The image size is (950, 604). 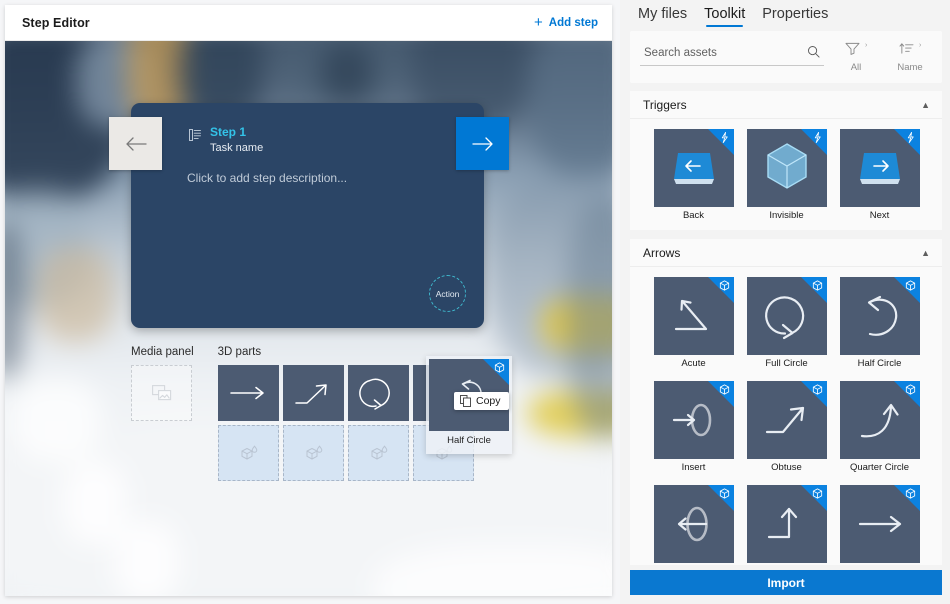 I want to click on asset-label: Quarter Circle, so click(x=879, y=467).